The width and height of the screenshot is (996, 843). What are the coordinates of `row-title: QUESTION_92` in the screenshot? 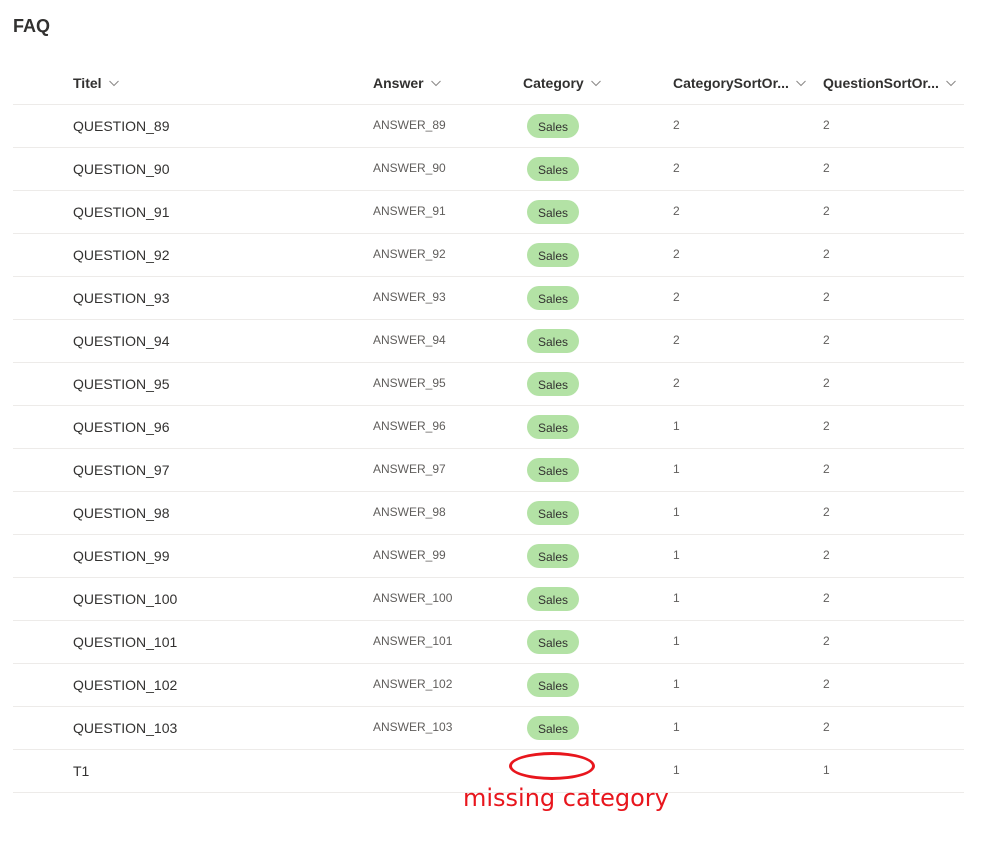 It's located at (218, 255).